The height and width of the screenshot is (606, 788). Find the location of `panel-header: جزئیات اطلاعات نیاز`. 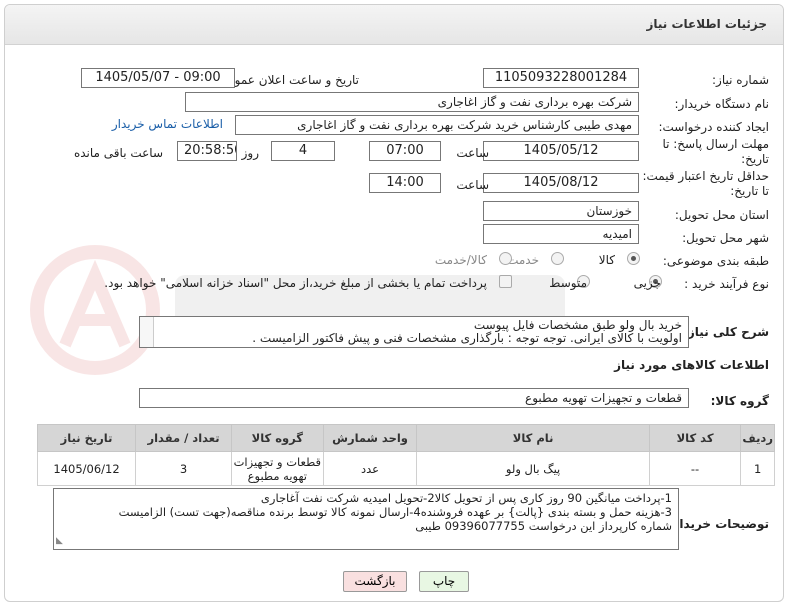

panel-header: جزئیات اطلاعات نیاز is located at coordinates (394, 25).